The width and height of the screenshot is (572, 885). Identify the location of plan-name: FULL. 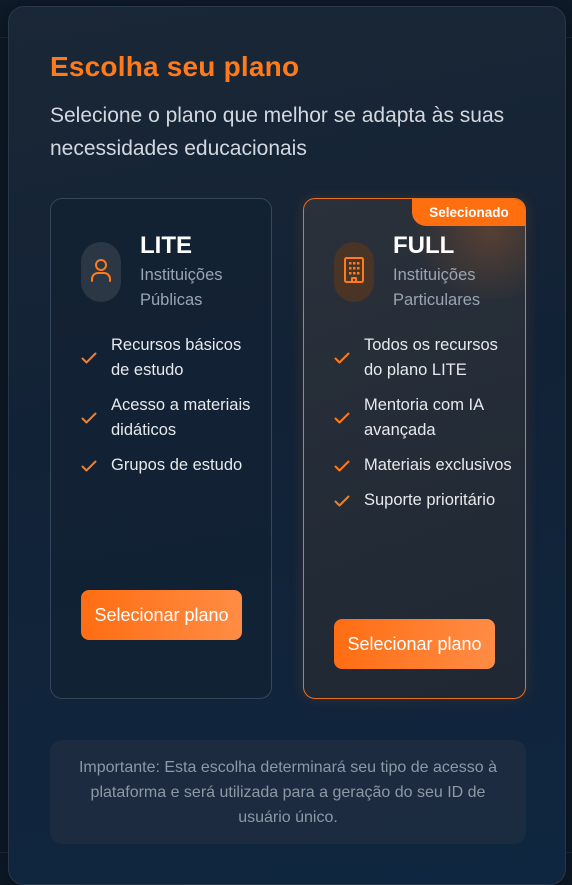
(424, 245).